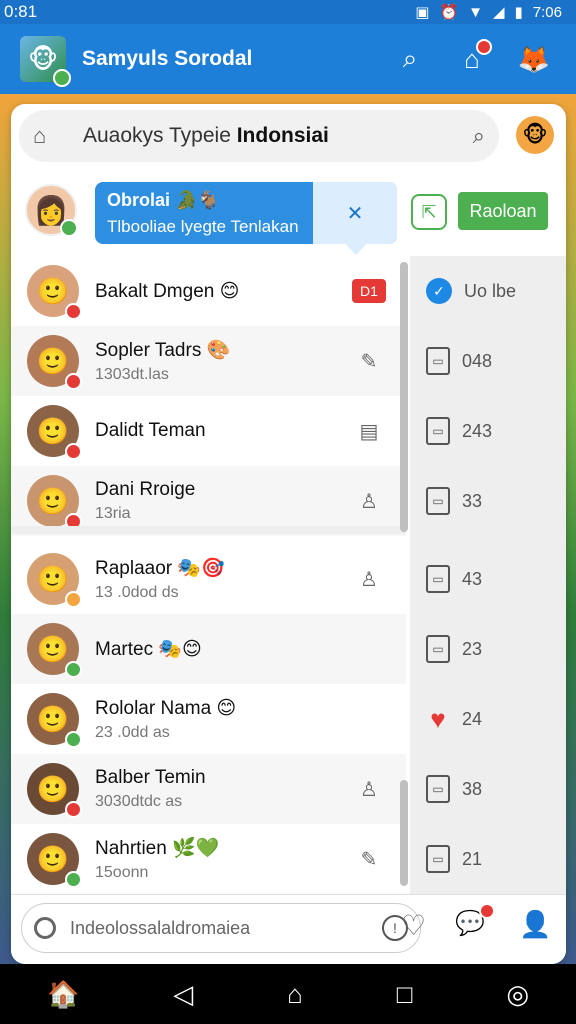 The image size is (576, 1024). Describe the element at coordinates (429, 212) in the screenshot. I see `contact-add-icon: ⇱` at that location.